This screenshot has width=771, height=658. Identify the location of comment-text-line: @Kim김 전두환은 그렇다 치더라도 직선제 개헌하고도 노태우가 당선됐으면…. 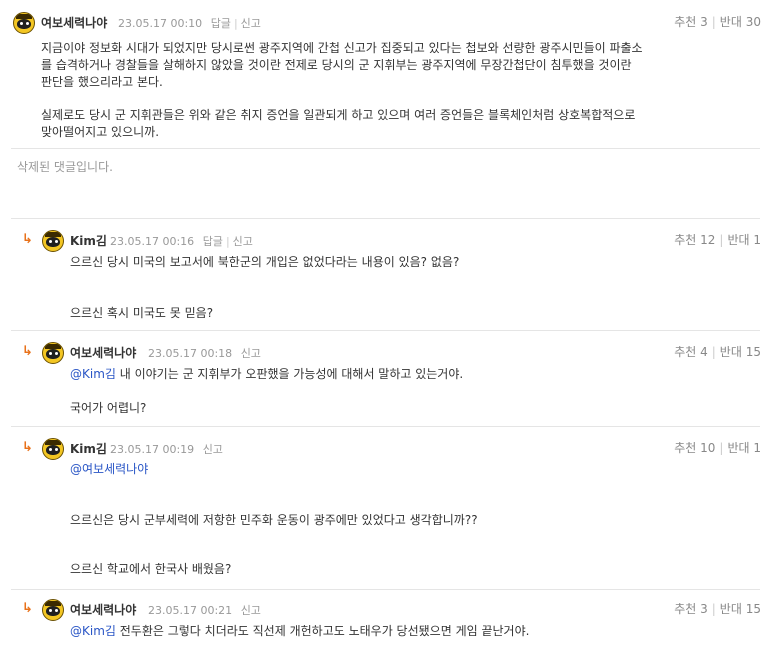
(299, 630).